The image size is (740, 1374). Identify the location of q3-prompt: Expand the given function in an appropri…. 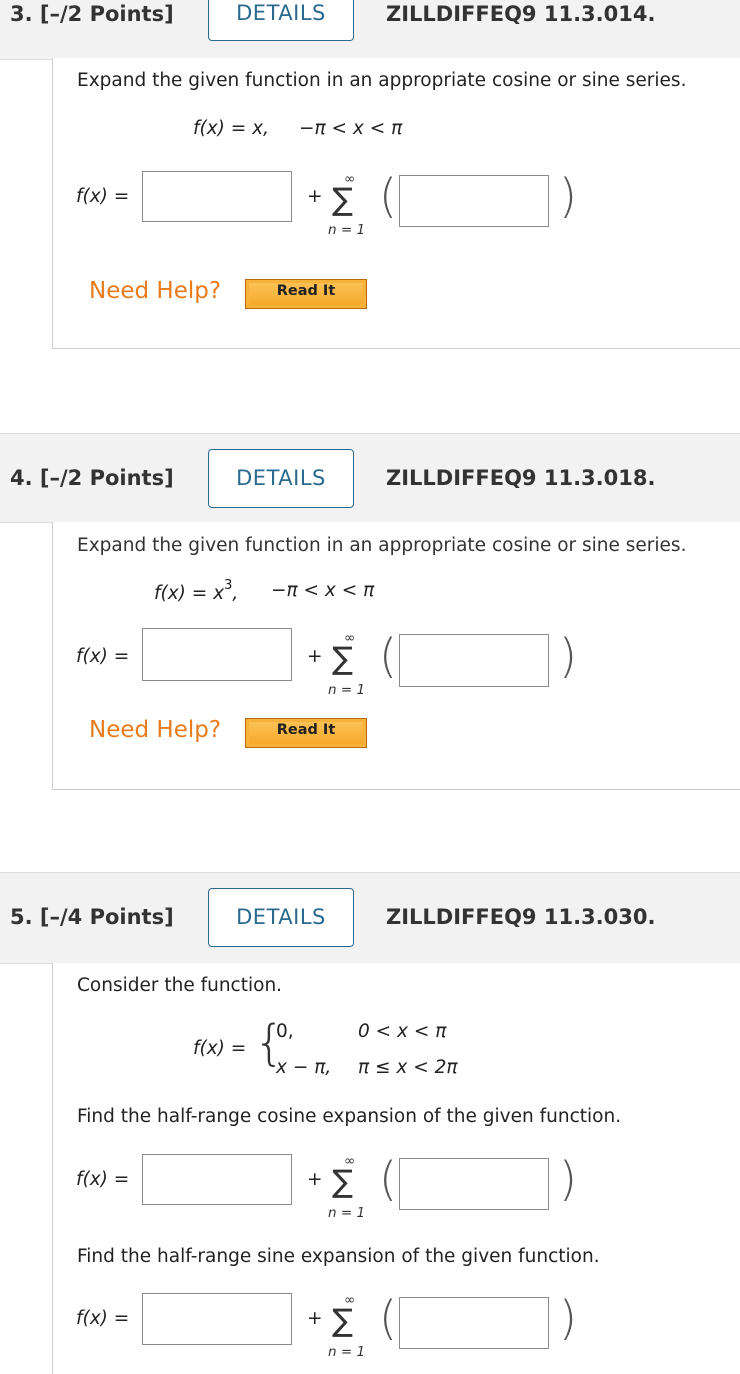
(382, 80).